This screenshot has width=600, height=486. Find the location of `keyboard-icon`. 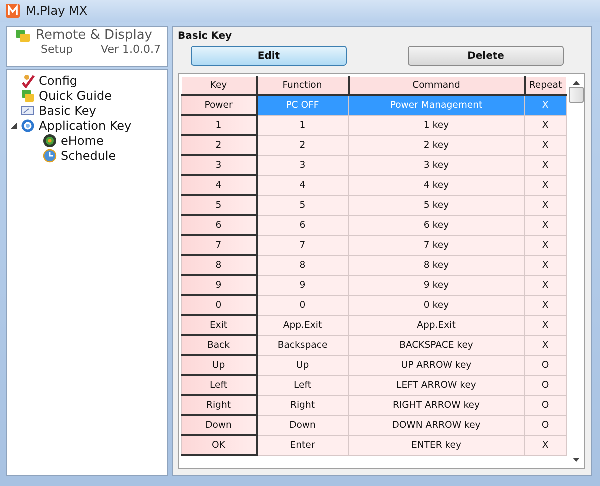

keyboard-icon is located at coordinates (28, 111).